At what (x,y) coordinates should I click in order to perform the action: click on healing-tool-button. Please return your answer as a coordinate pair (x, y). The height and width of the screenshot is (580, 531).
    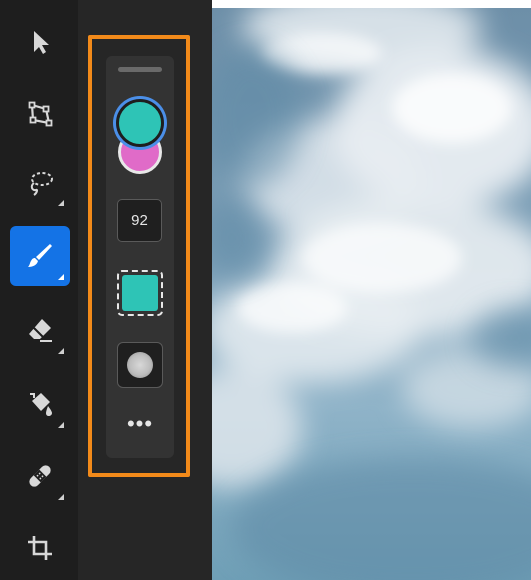
    Looking at the image, I should click on (40, 476).